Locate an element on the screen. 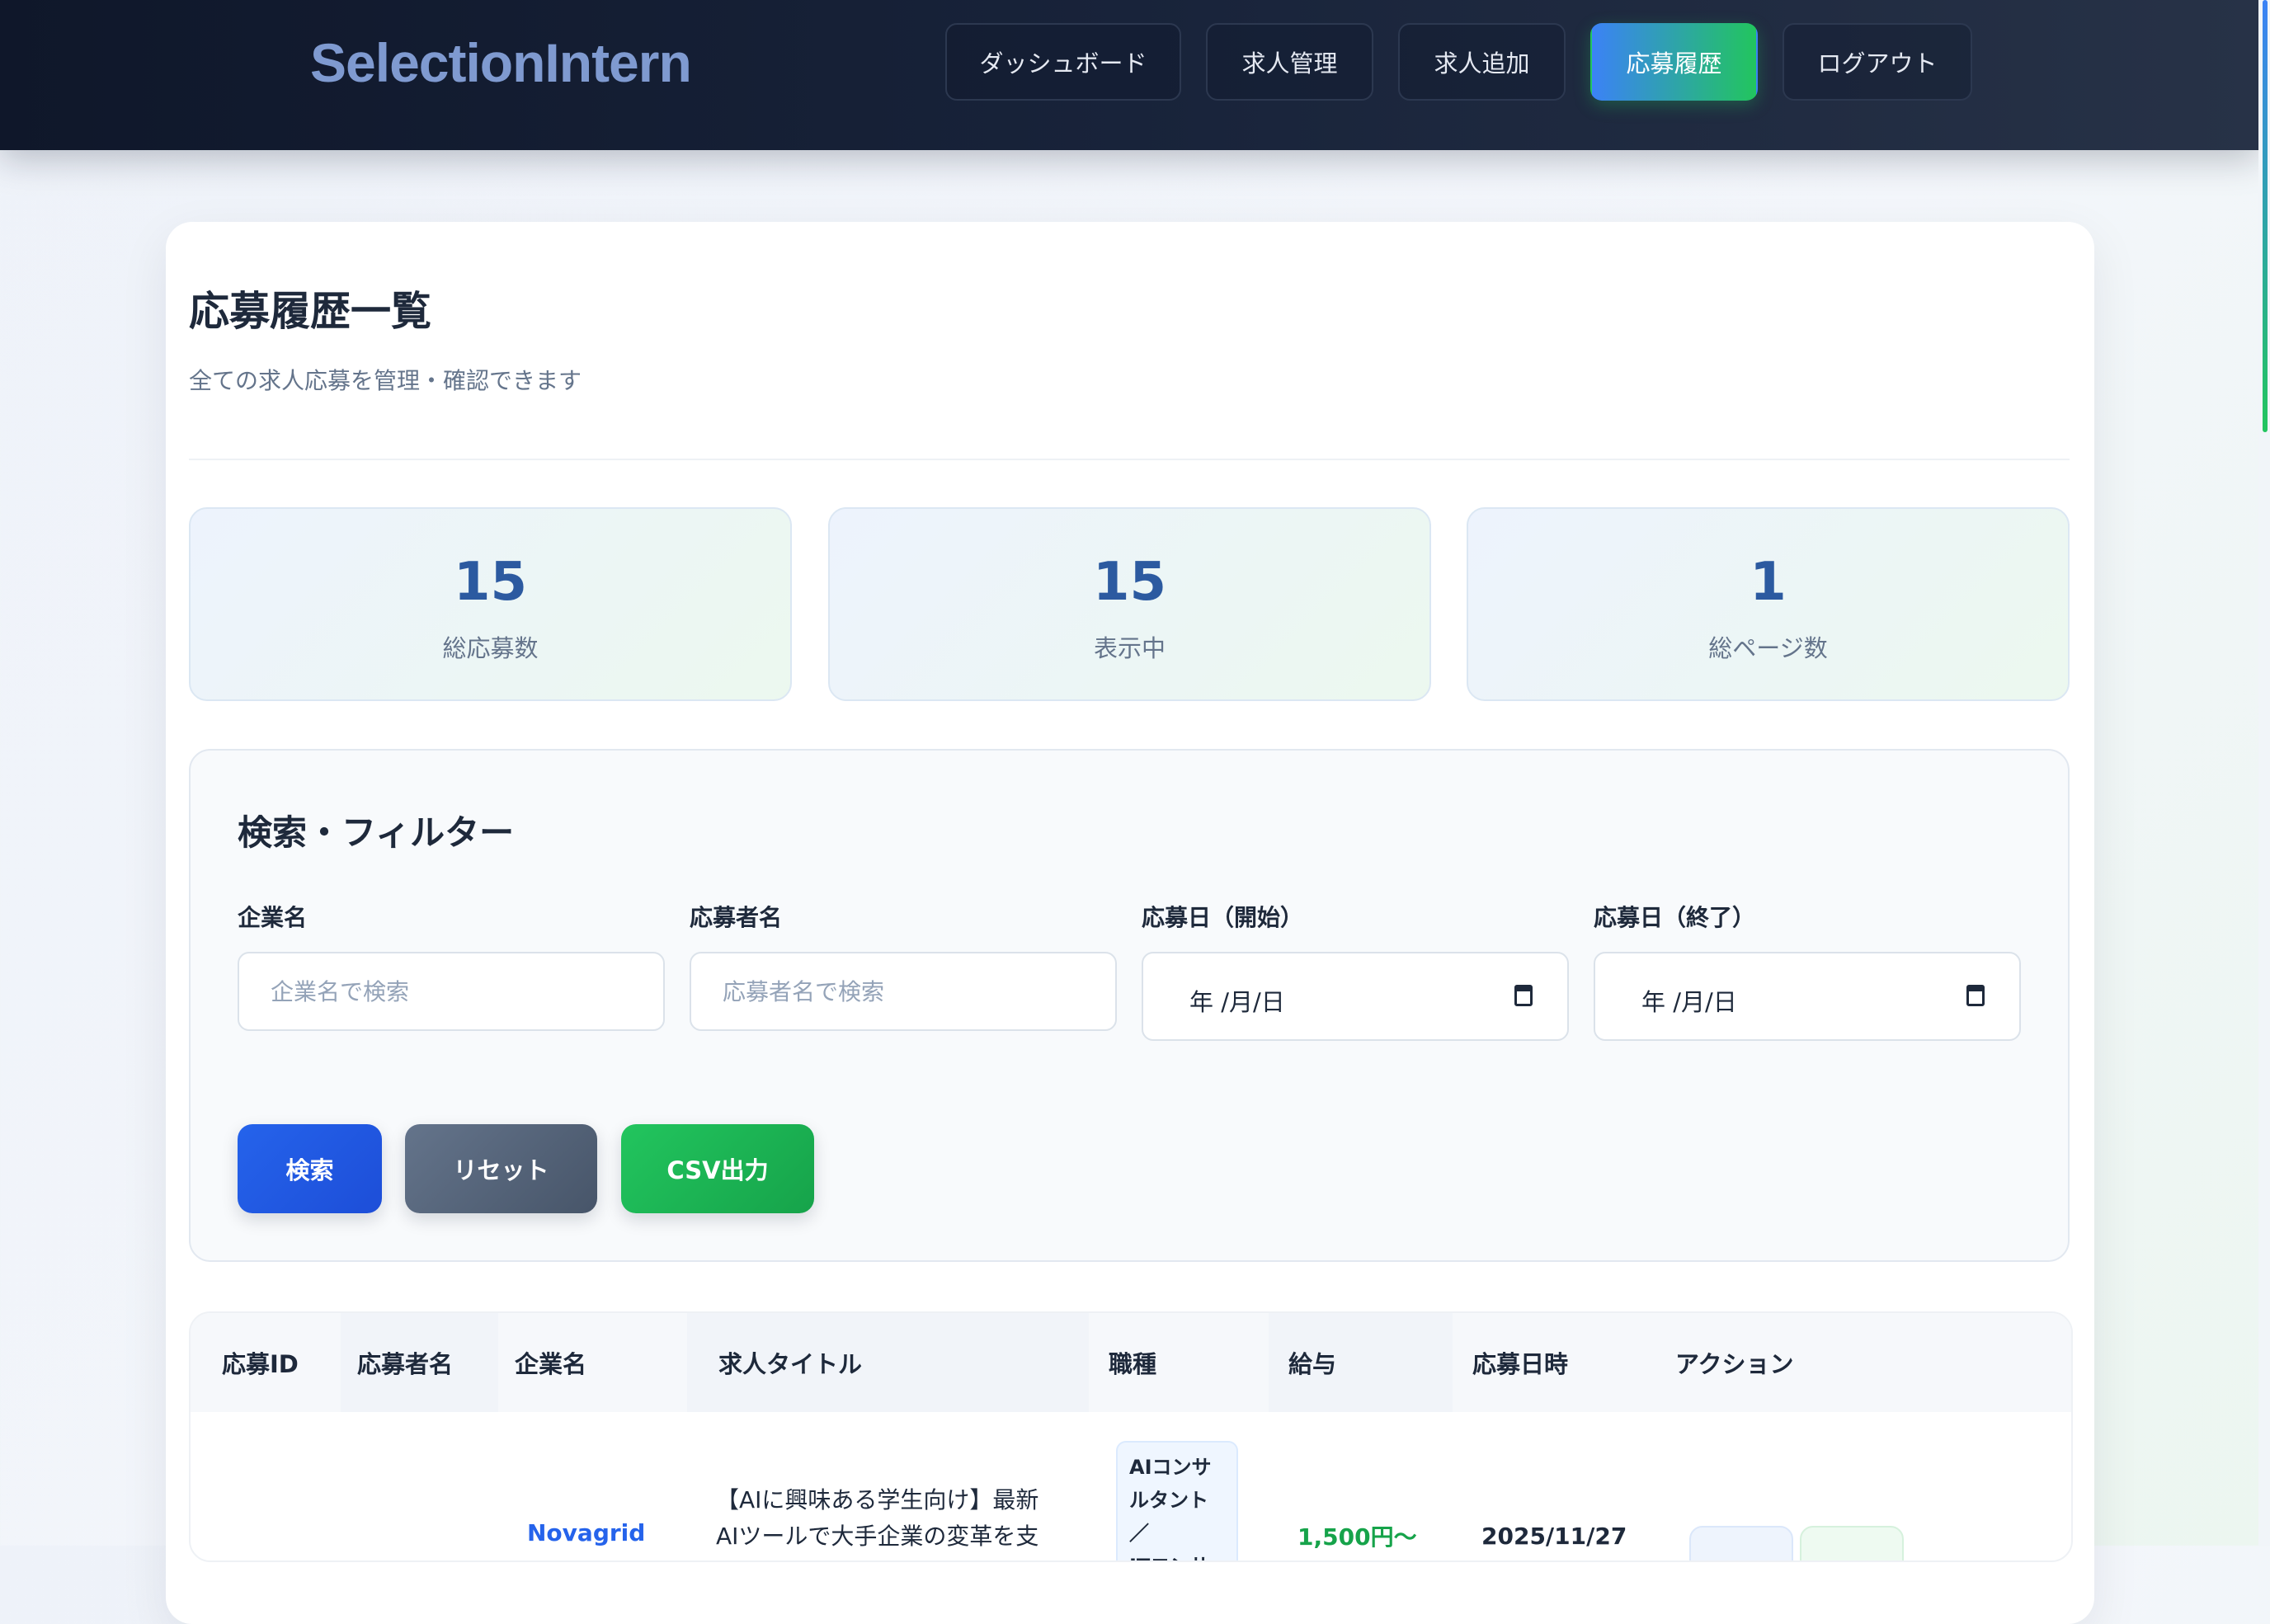  table-header: 応募ID 応募者名 企業名 求人タイトル 職種 給与 応募日時 アクション is located at coordinates (1131, 1362).